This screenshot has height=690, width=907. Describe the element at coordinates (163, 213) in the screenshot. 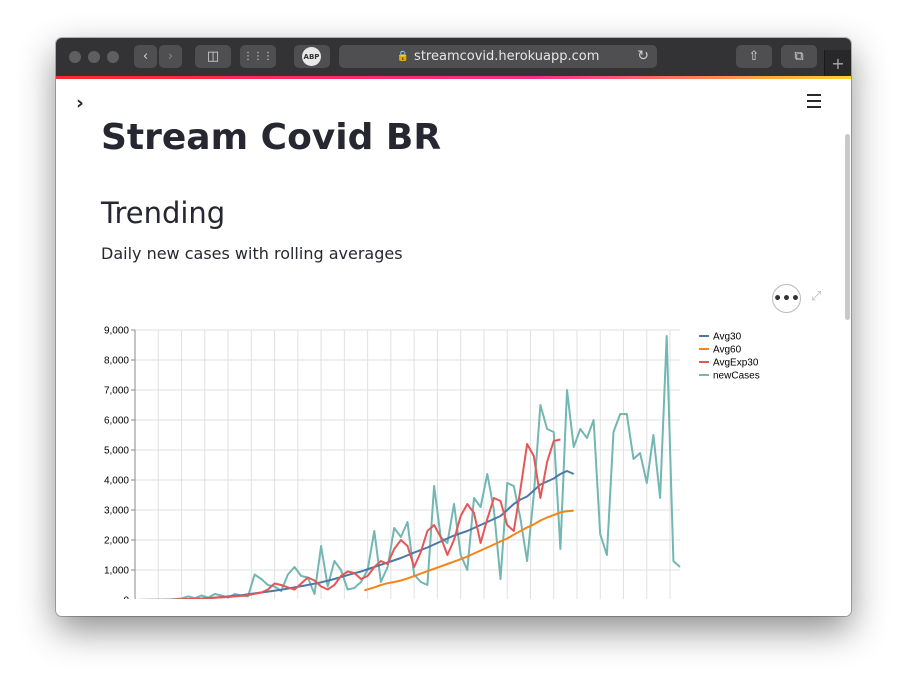

I see `section-heading: Trending` at that location.